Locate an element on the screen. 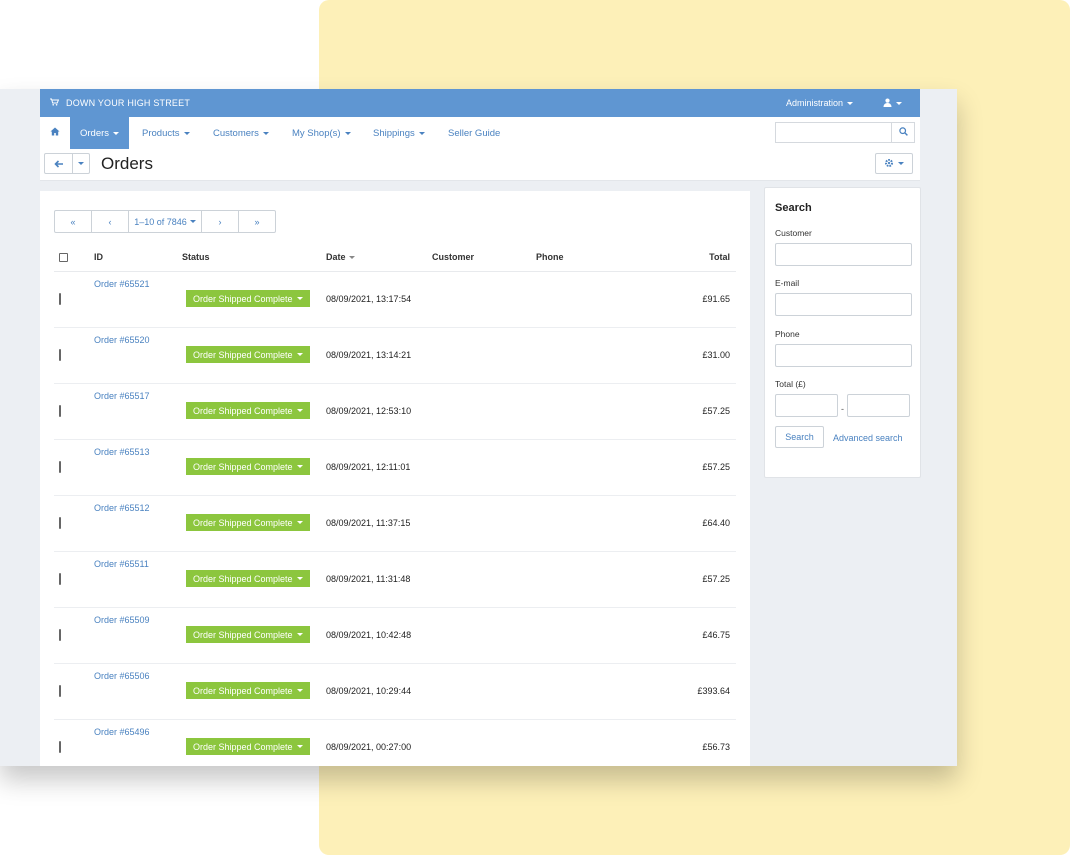 This screenshot has width=1070, height=855. nav-item-shippings: Shippings is located at coordinates (399, 133).